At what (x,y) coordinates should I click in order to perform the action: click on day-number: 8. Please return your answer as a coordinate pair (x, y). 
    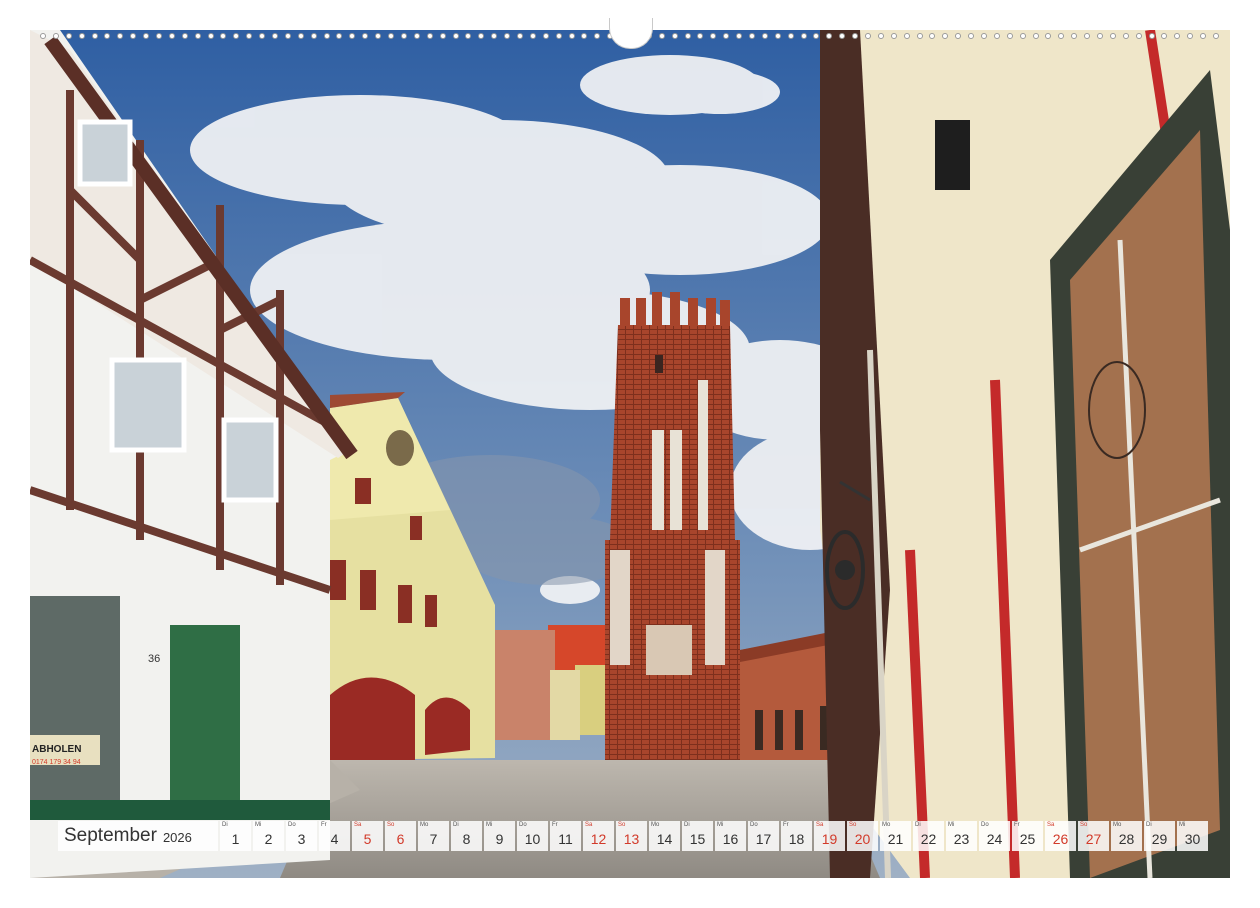
    Looking at the image, I should click on (466, 839).